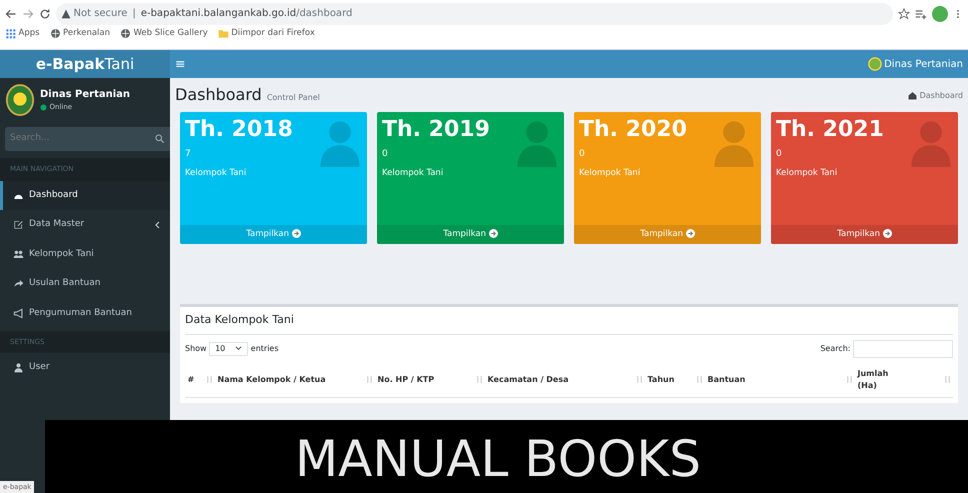  I want to click on reading-list-icon, so click(921, 14).